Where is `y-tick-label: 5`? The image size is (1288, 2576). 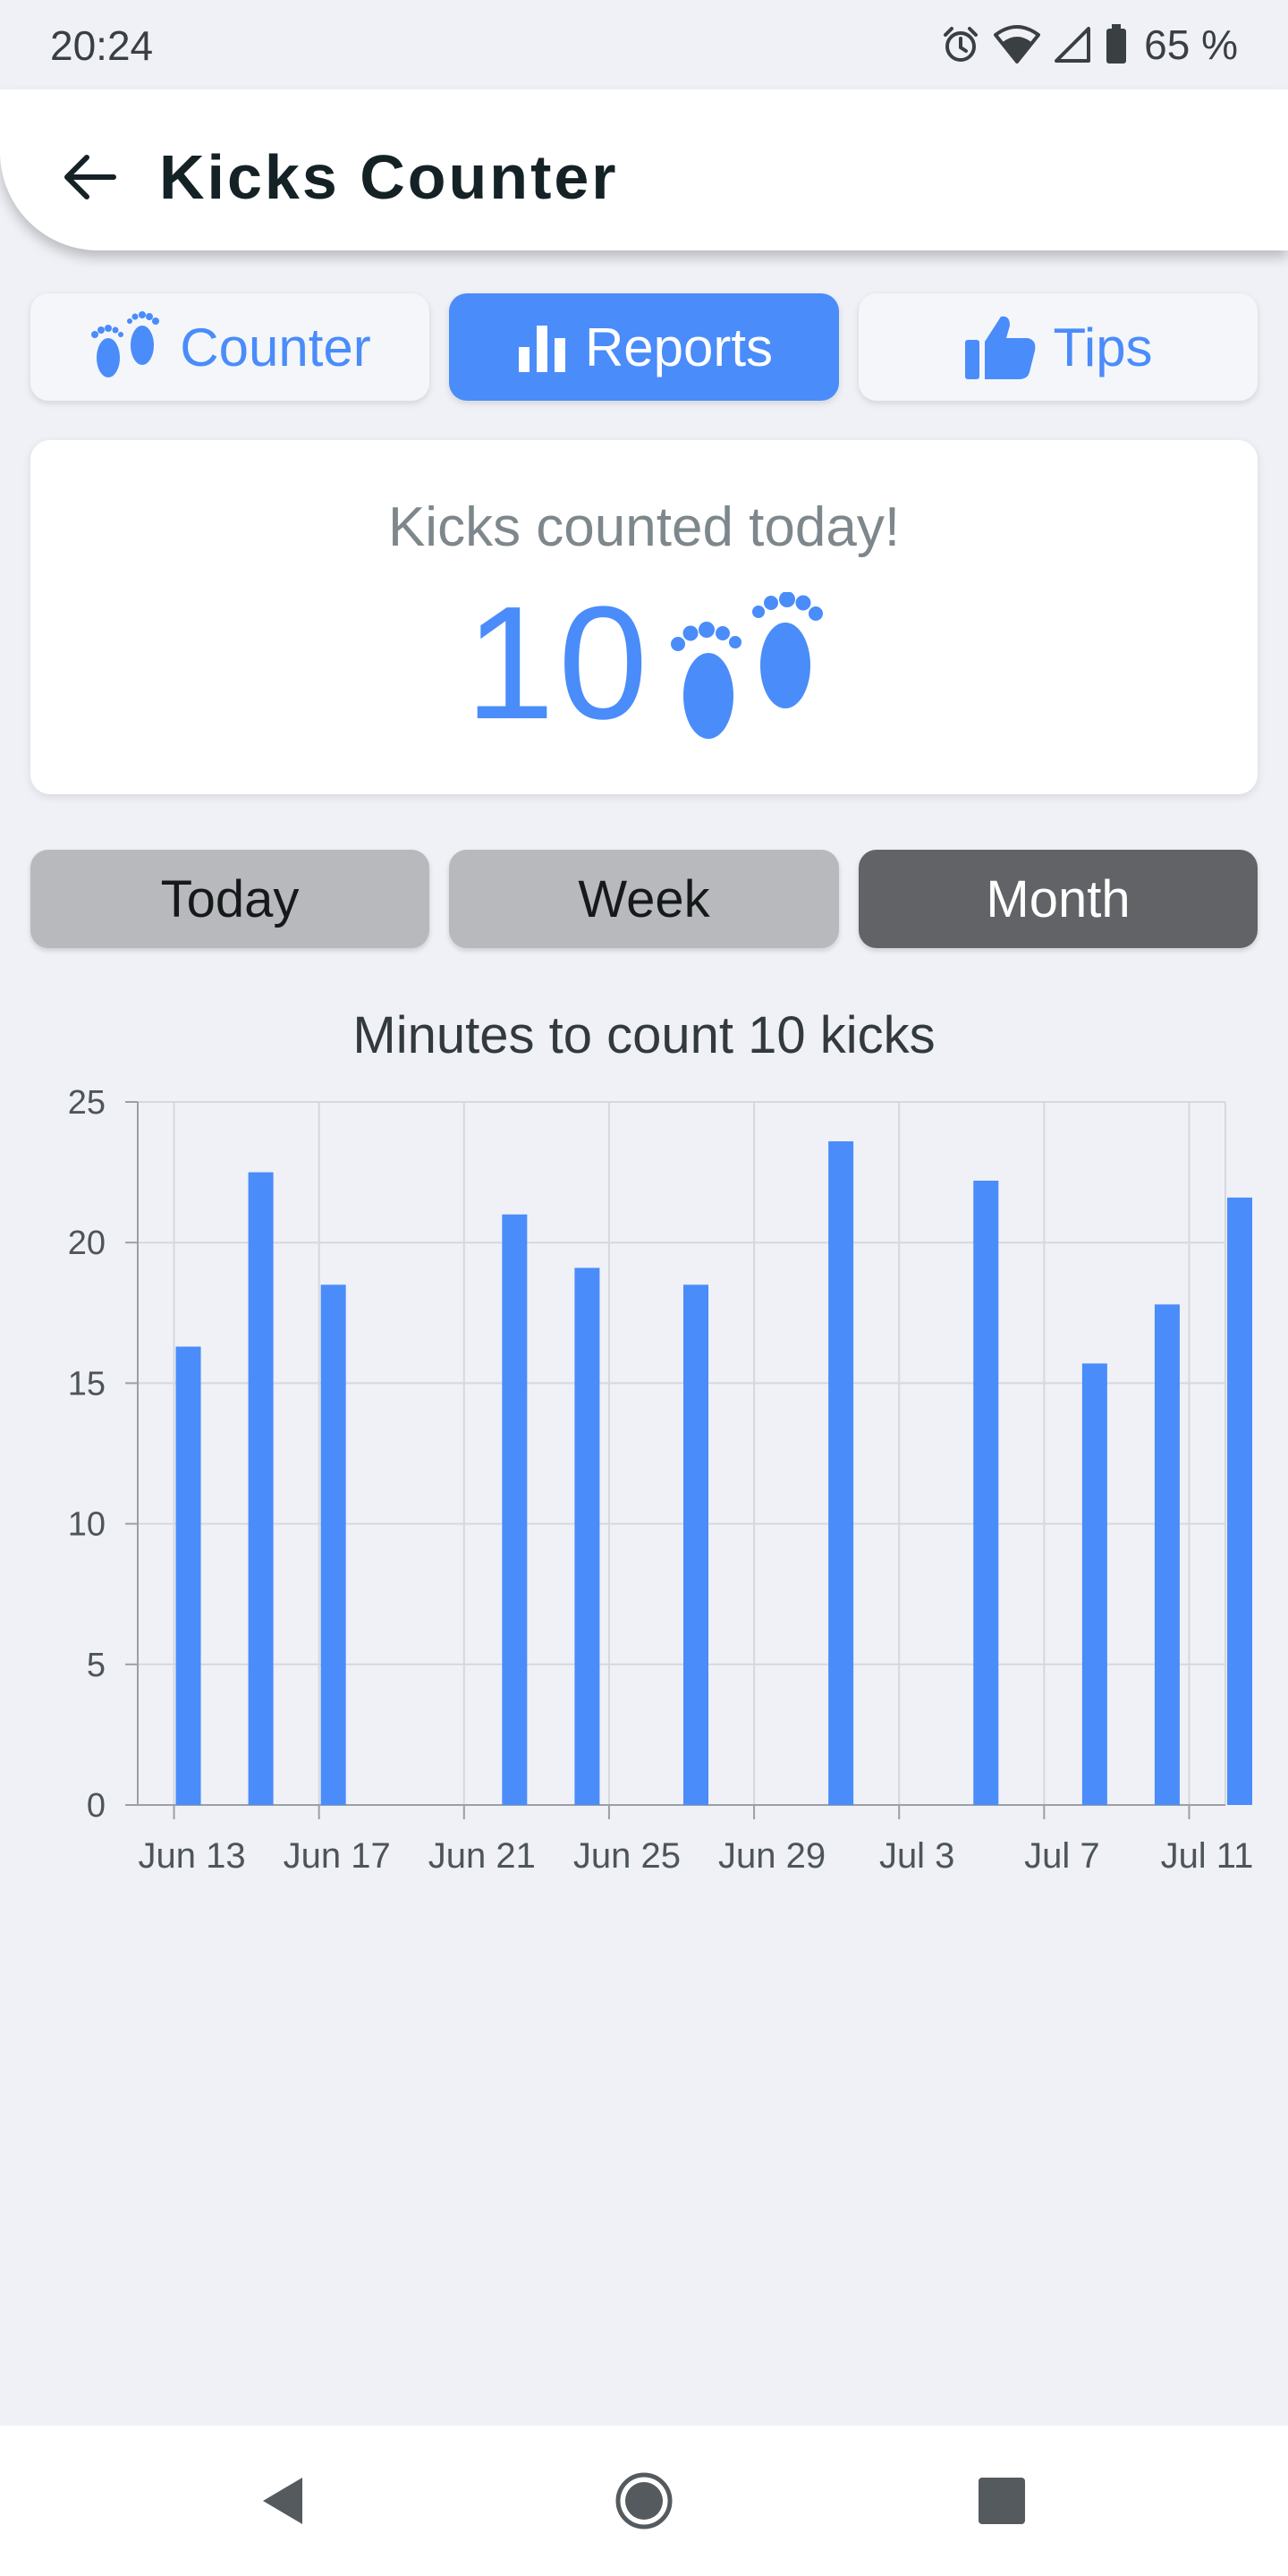 y-tick-label: 5 is located at coordinates (96, 1665).